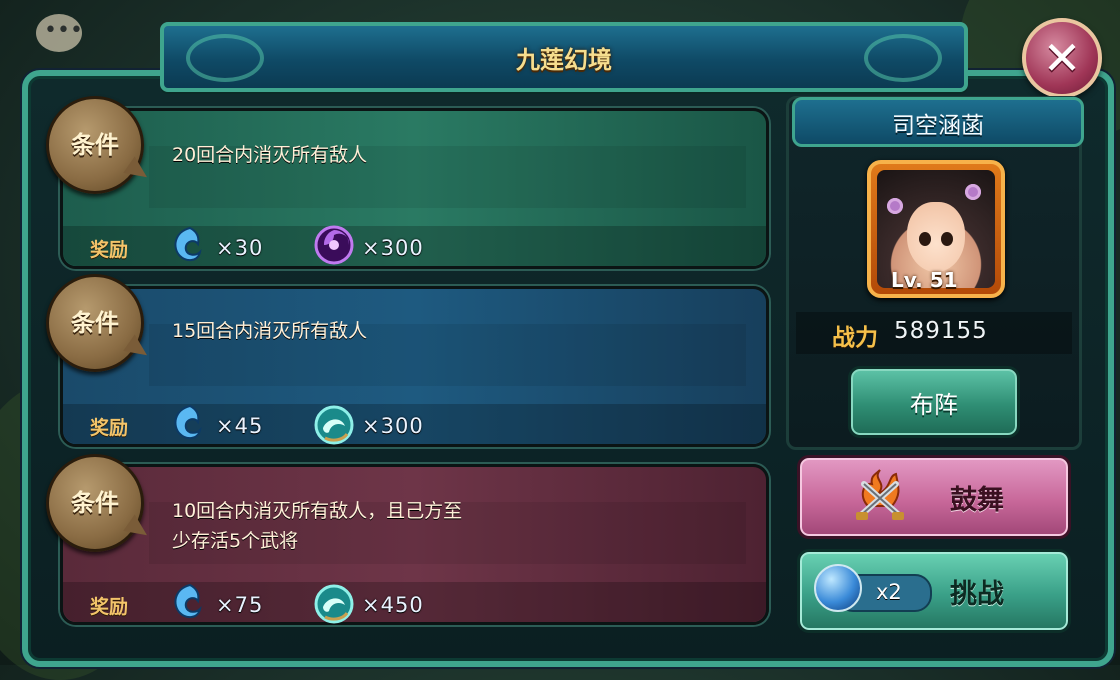 This screenshot has height=680, width=1120. I want to click on power-label: 战力, so click(855, 338).